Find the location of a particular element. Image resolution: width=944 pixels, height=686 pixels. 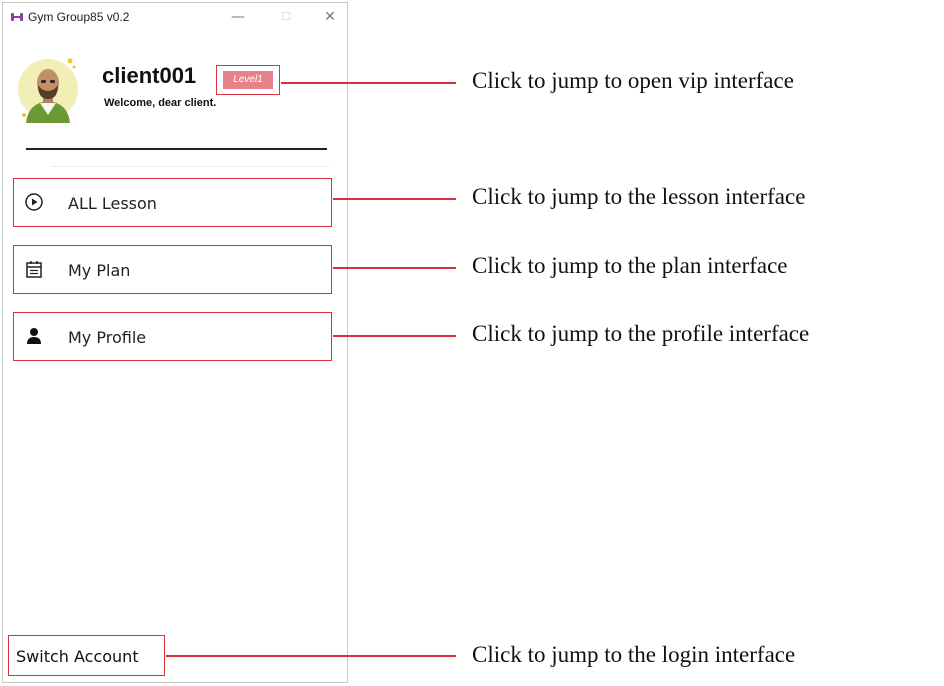

person-icon is located at coordinates (34, 336).